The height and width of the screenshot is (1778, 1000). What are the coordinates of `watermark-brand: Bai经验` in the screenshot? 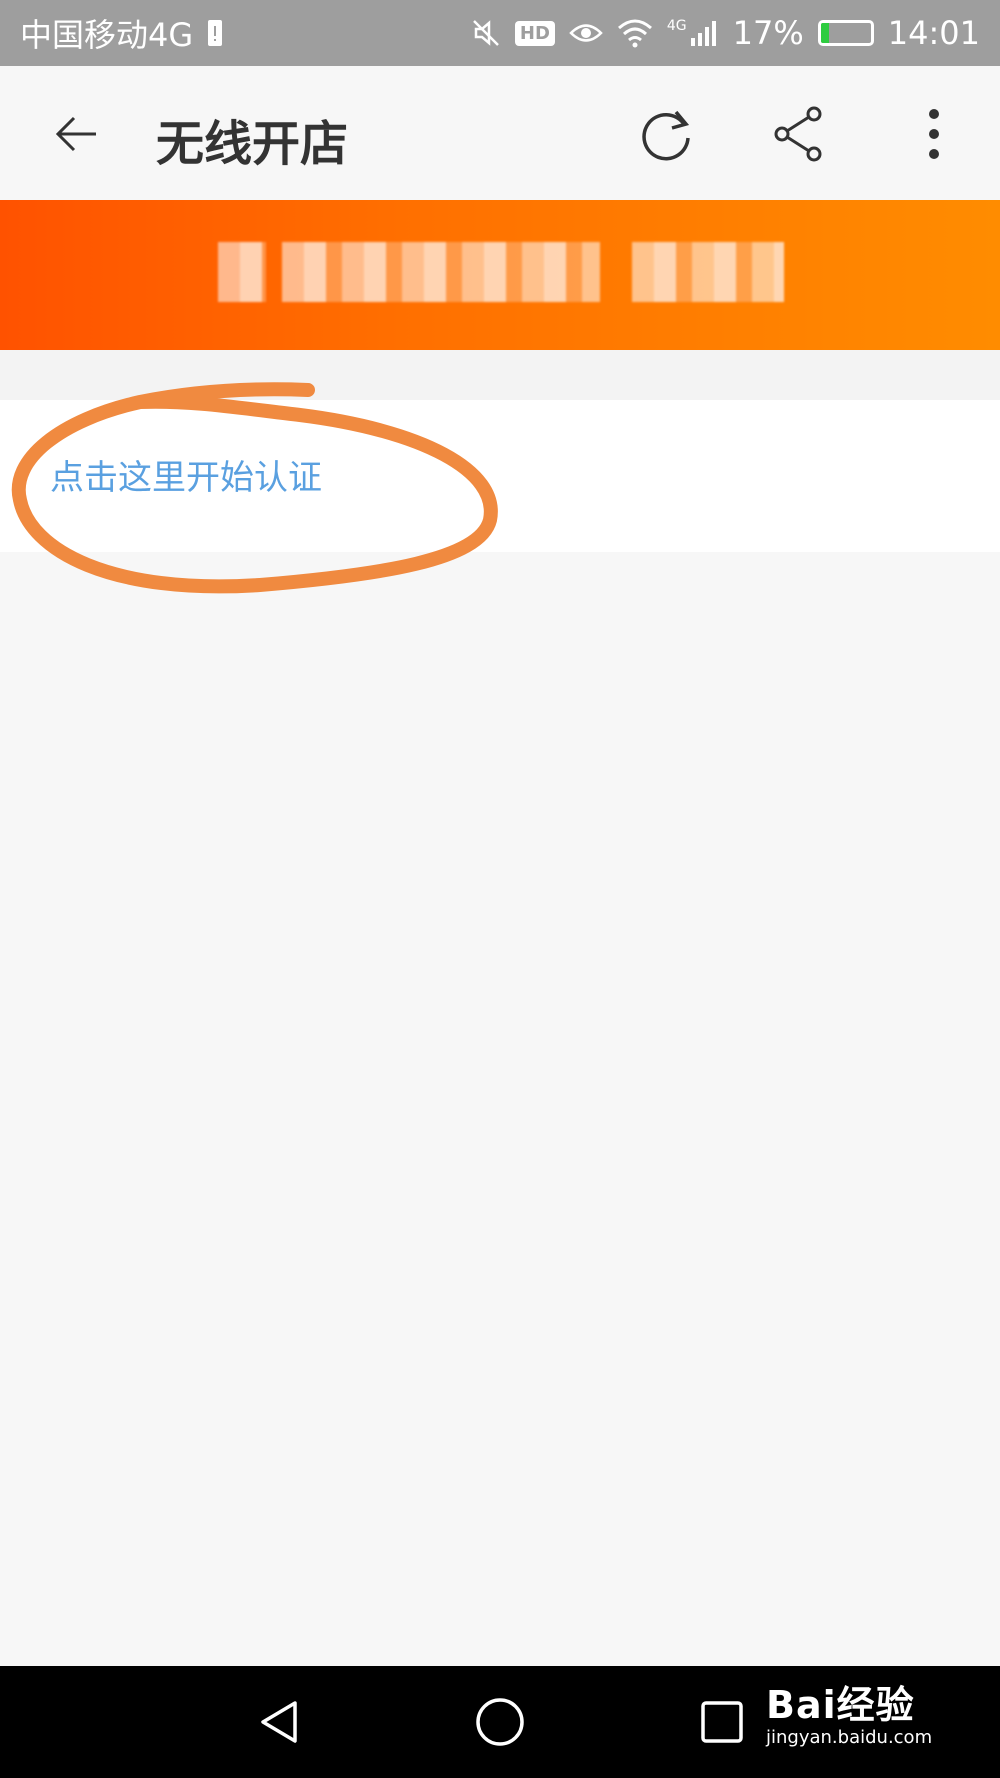 It's located at (840, 1705).